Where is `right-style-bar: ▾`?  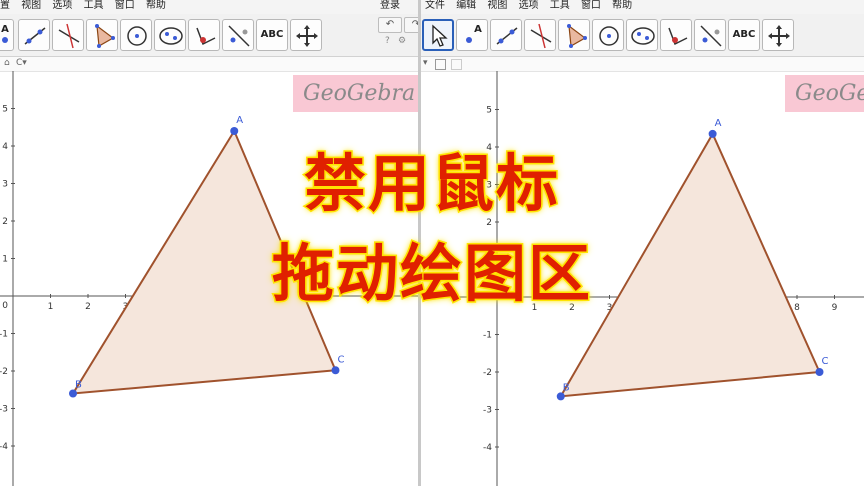
right-style-bar: ▾ is located at coordinates (642, 64).